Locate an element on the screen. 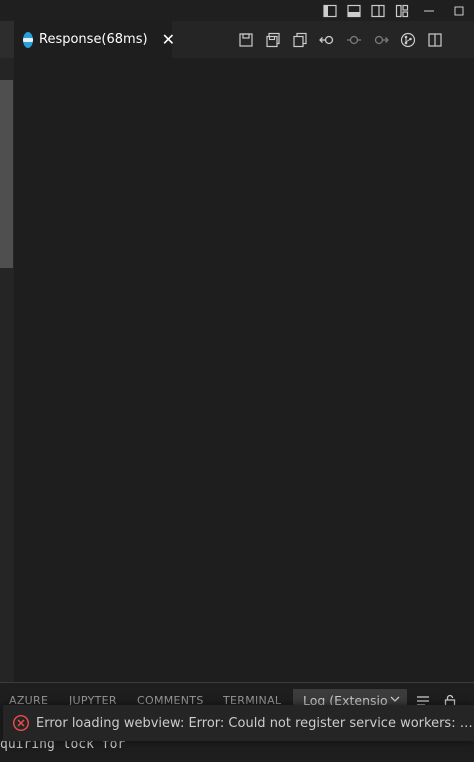 Image resolution: width=474 pixels, height=762 pixels. split-editor-icon is located at coordinates (435, 40).